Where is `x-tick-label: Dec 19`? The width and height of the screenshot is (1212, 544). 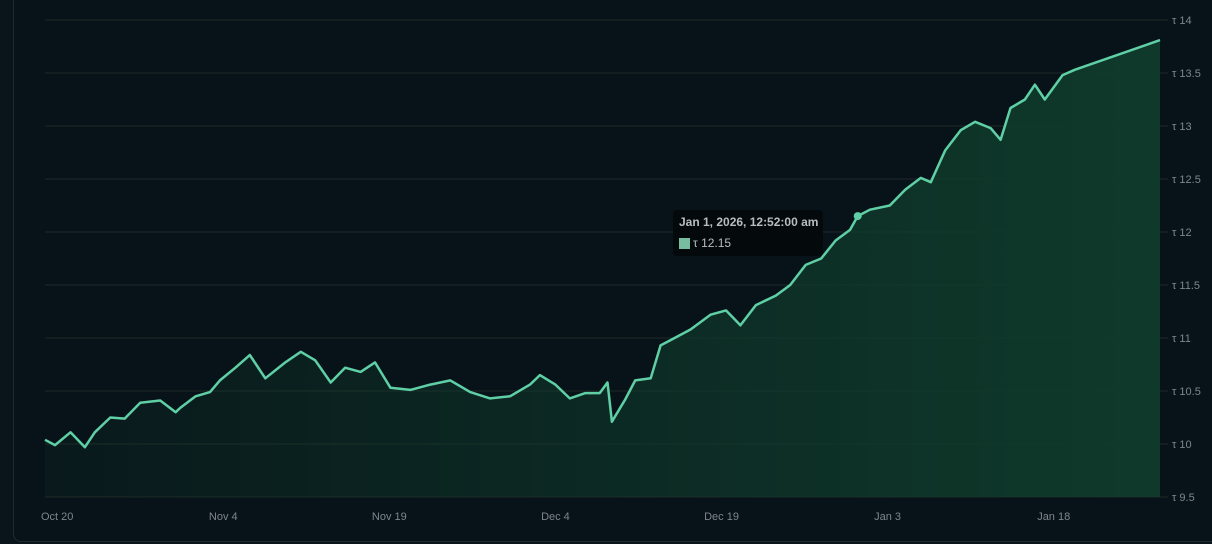
x-tick-label: Dec 19 is located at coordinates (721, 517).